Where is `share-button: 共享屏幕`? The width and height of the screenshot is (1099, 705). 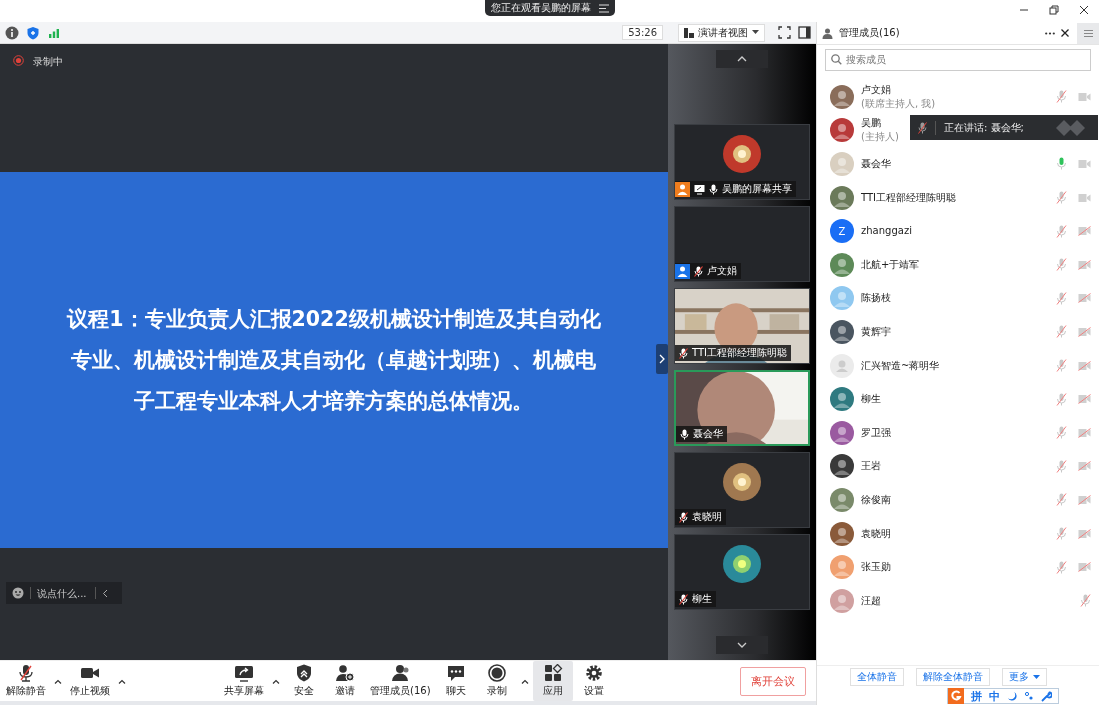
share-button: 共享屏幕 is located at coordinates (244, 681).